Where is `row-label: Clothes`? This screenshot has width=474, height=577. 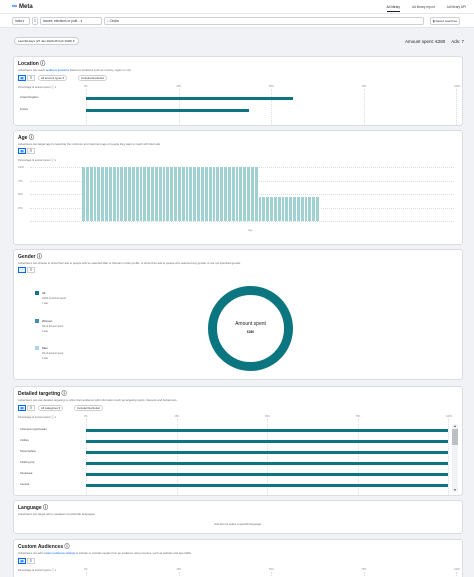
row-label: Clothes is located at coordinates (24, 440).